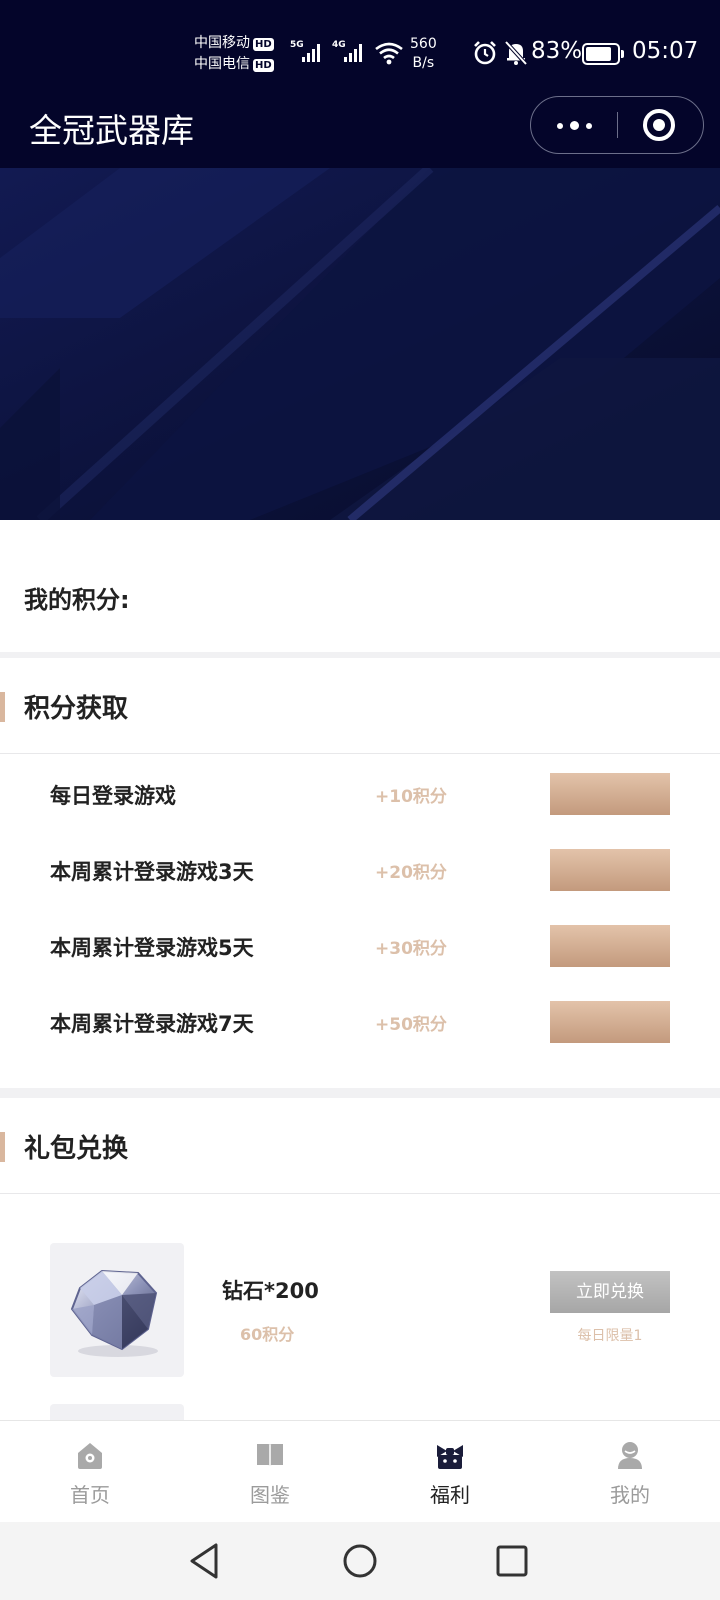 Image resolution: width=720 pixels, height=1600 pixels. What do you see at coordinates (450, 1457) in the screenshot?
I see `gift-icon` at bounding box center [450, 1457].